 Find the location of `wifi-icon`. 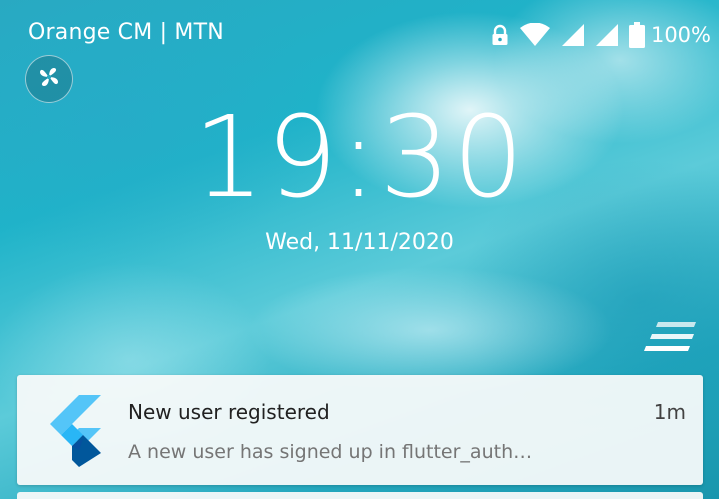

wifi-icon is located at coordinates (535, 35).